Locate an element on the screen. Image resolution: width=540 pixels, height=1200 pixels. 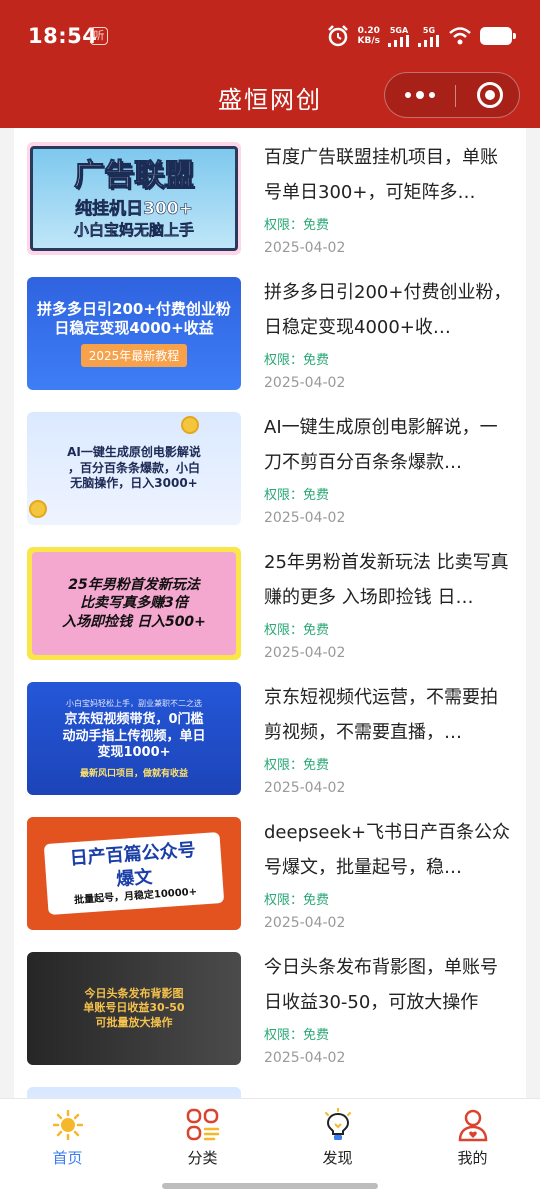
thumb-text: 爆文 is located at coordinates (134, 878).